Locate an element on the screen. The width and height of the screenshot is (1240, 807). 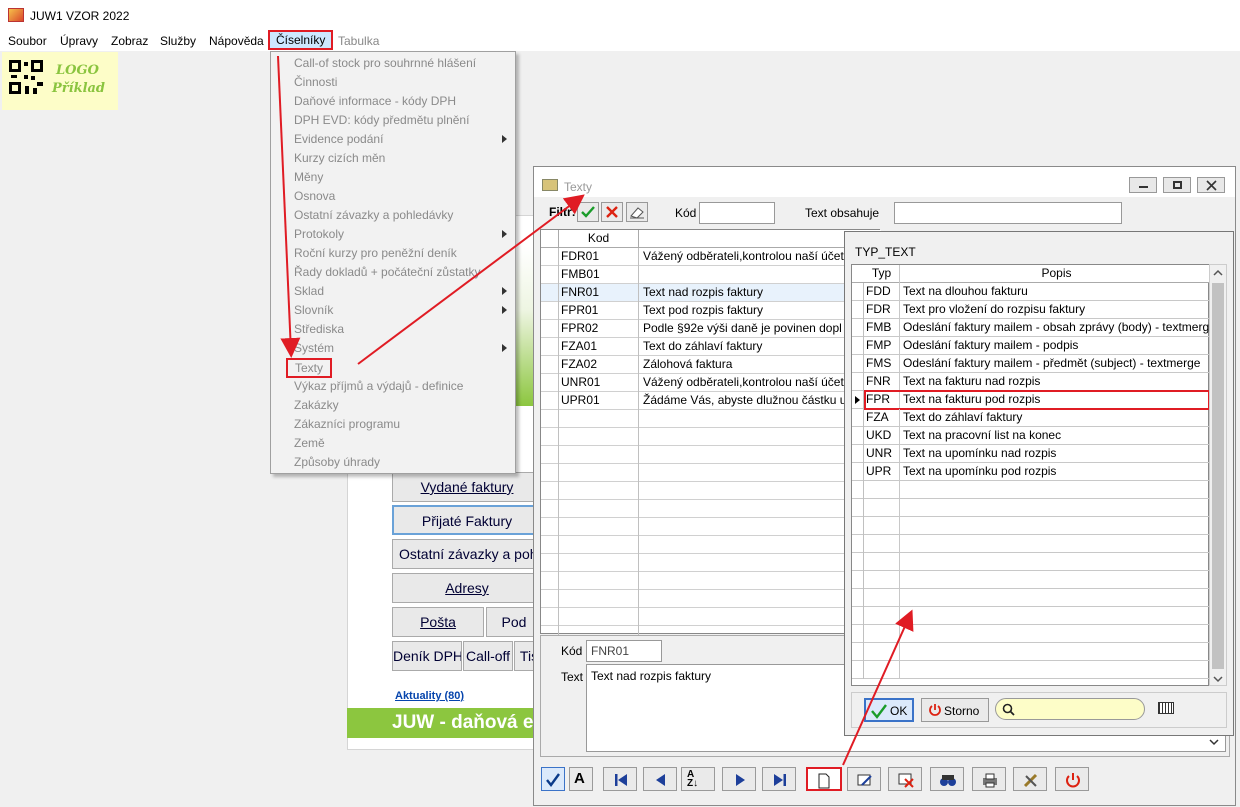
dropdown-item: Evidence podání is located at coordinates (338, 139).